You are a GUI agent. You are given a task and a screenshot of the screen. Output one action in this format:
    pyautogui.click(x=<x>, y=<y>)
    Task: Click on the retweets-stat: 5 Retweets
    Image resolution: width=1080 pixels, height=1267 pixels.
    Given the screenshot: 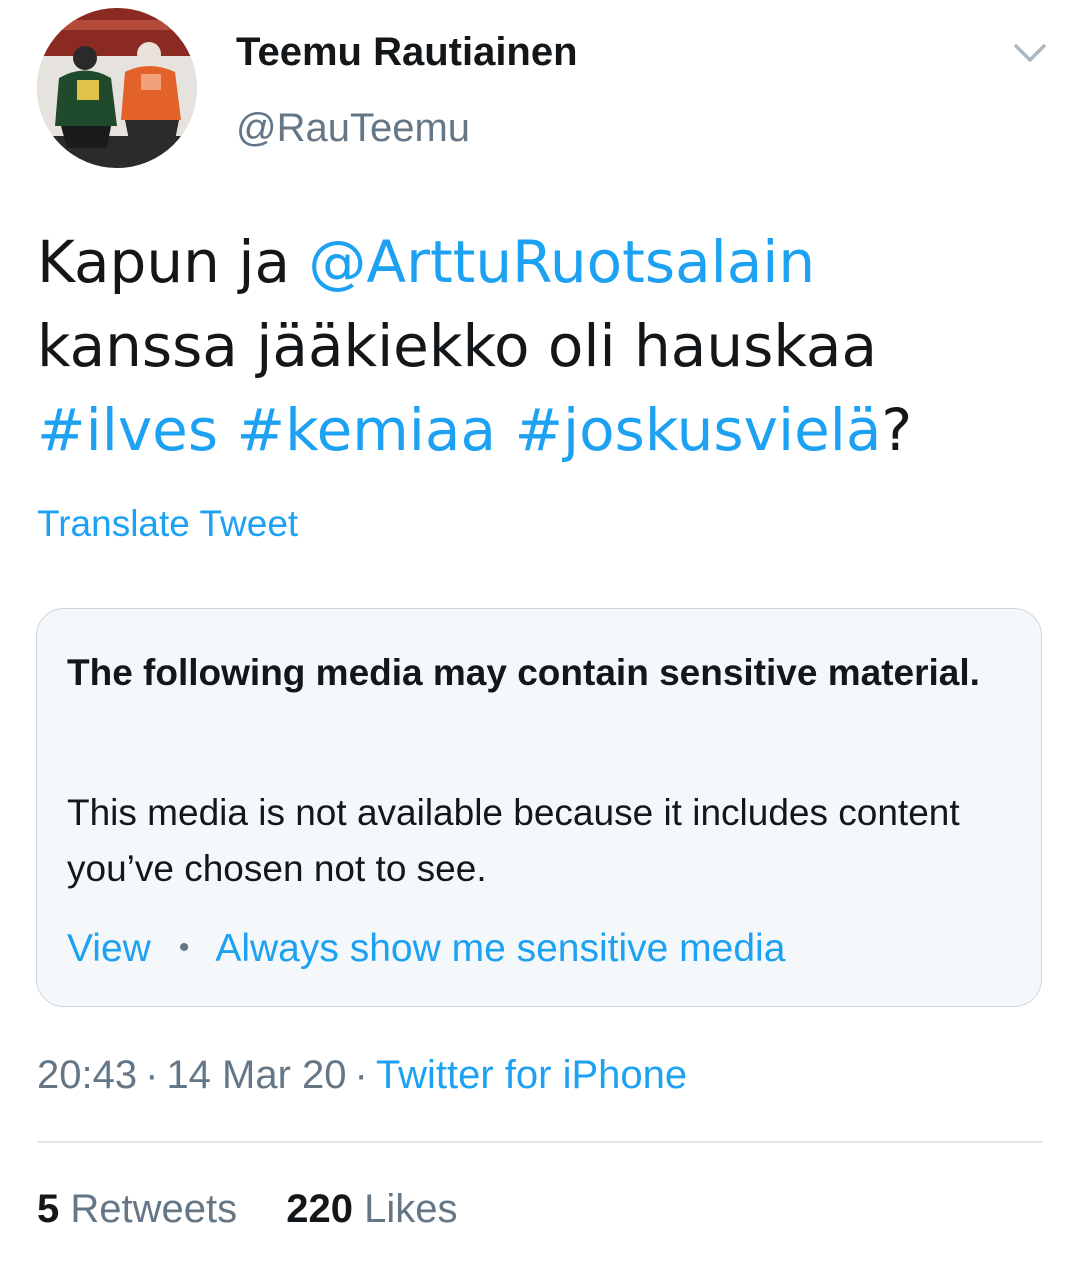 What is the action you would take?
    pyautogui.click(x=137, y=1209)
    